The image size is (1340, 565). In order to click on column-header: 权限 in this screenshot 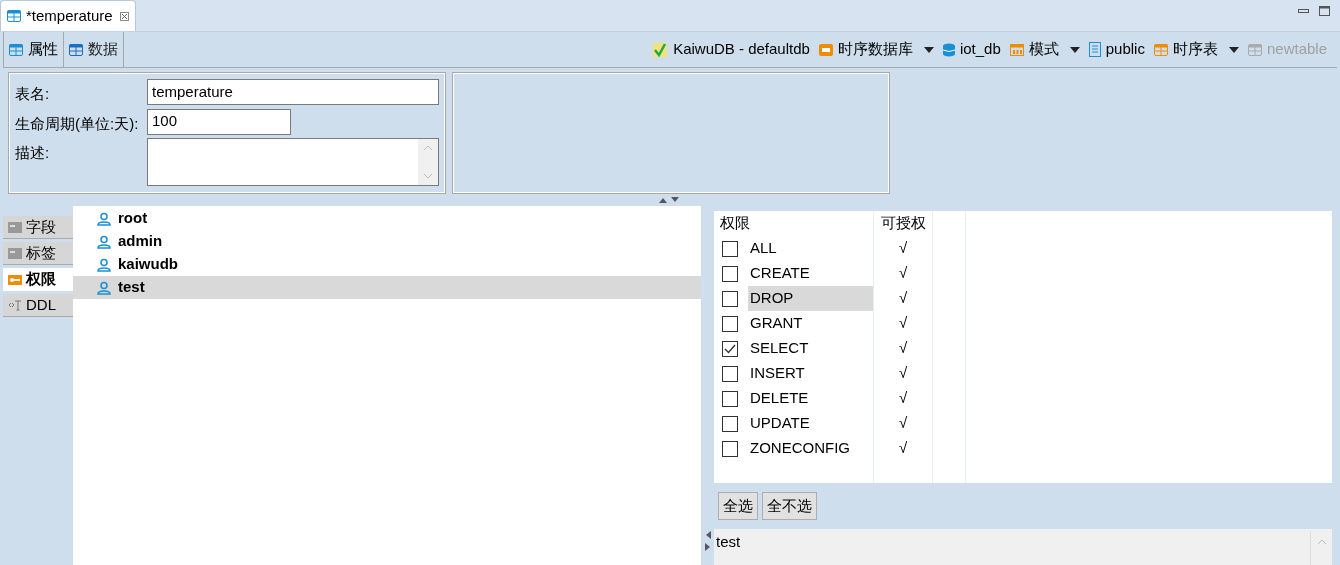, I will do `click(735, 223)`.